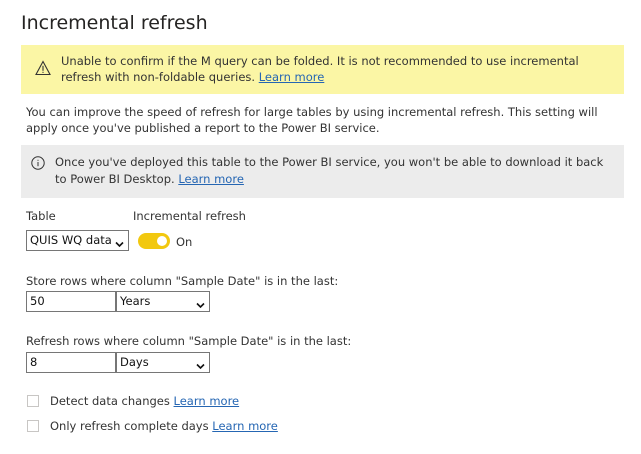 Image resolution: width=641 pixels, height=454 pixels. What do you see at coordinates (211, 179) in the screenshot?
I see `info-learn-more-link: Learn more` at bounding box center [211, 179].